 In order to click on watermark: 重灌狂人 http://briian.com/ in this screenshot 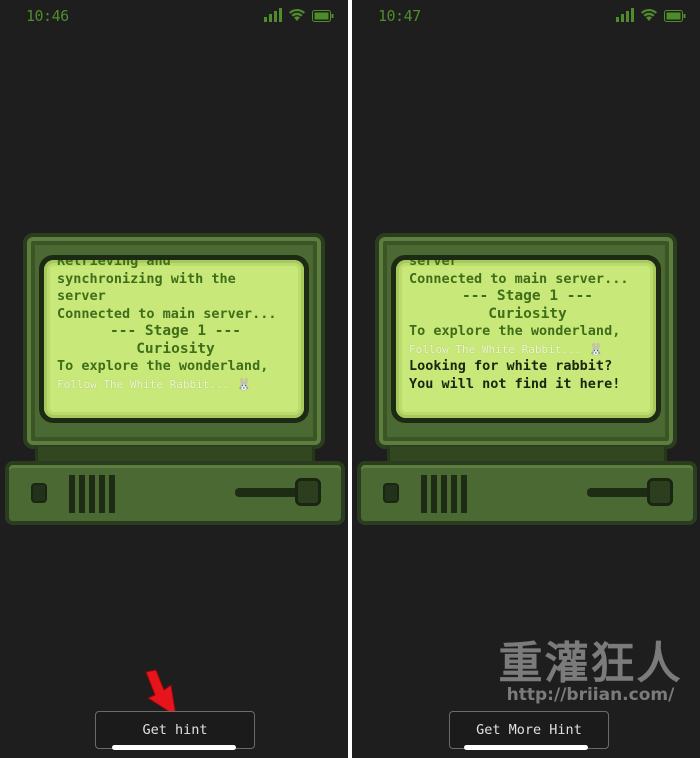, I will do `click(590, 666)`.